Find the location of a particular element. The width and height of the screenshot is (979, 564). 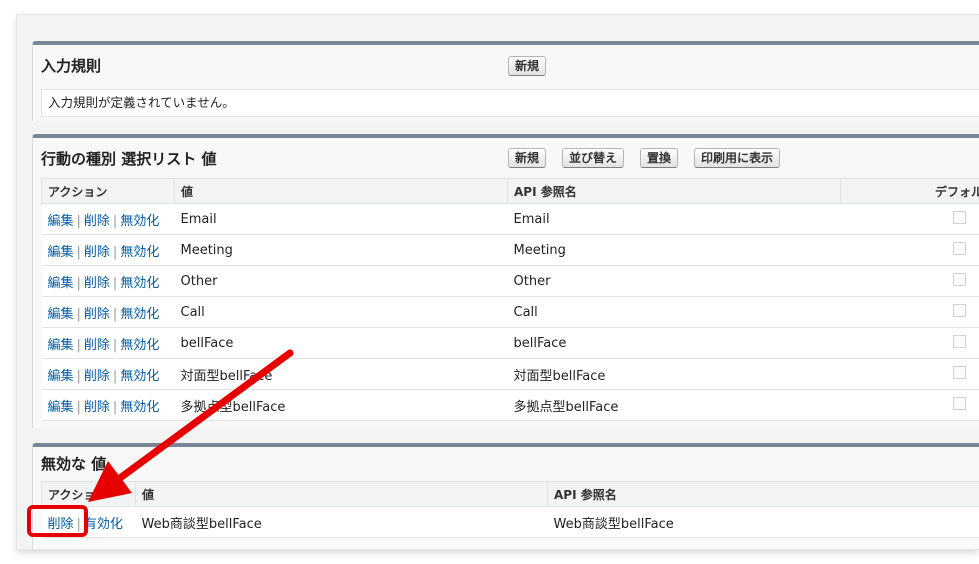

red-arrow-annotation is located at coordinates (191, 425).